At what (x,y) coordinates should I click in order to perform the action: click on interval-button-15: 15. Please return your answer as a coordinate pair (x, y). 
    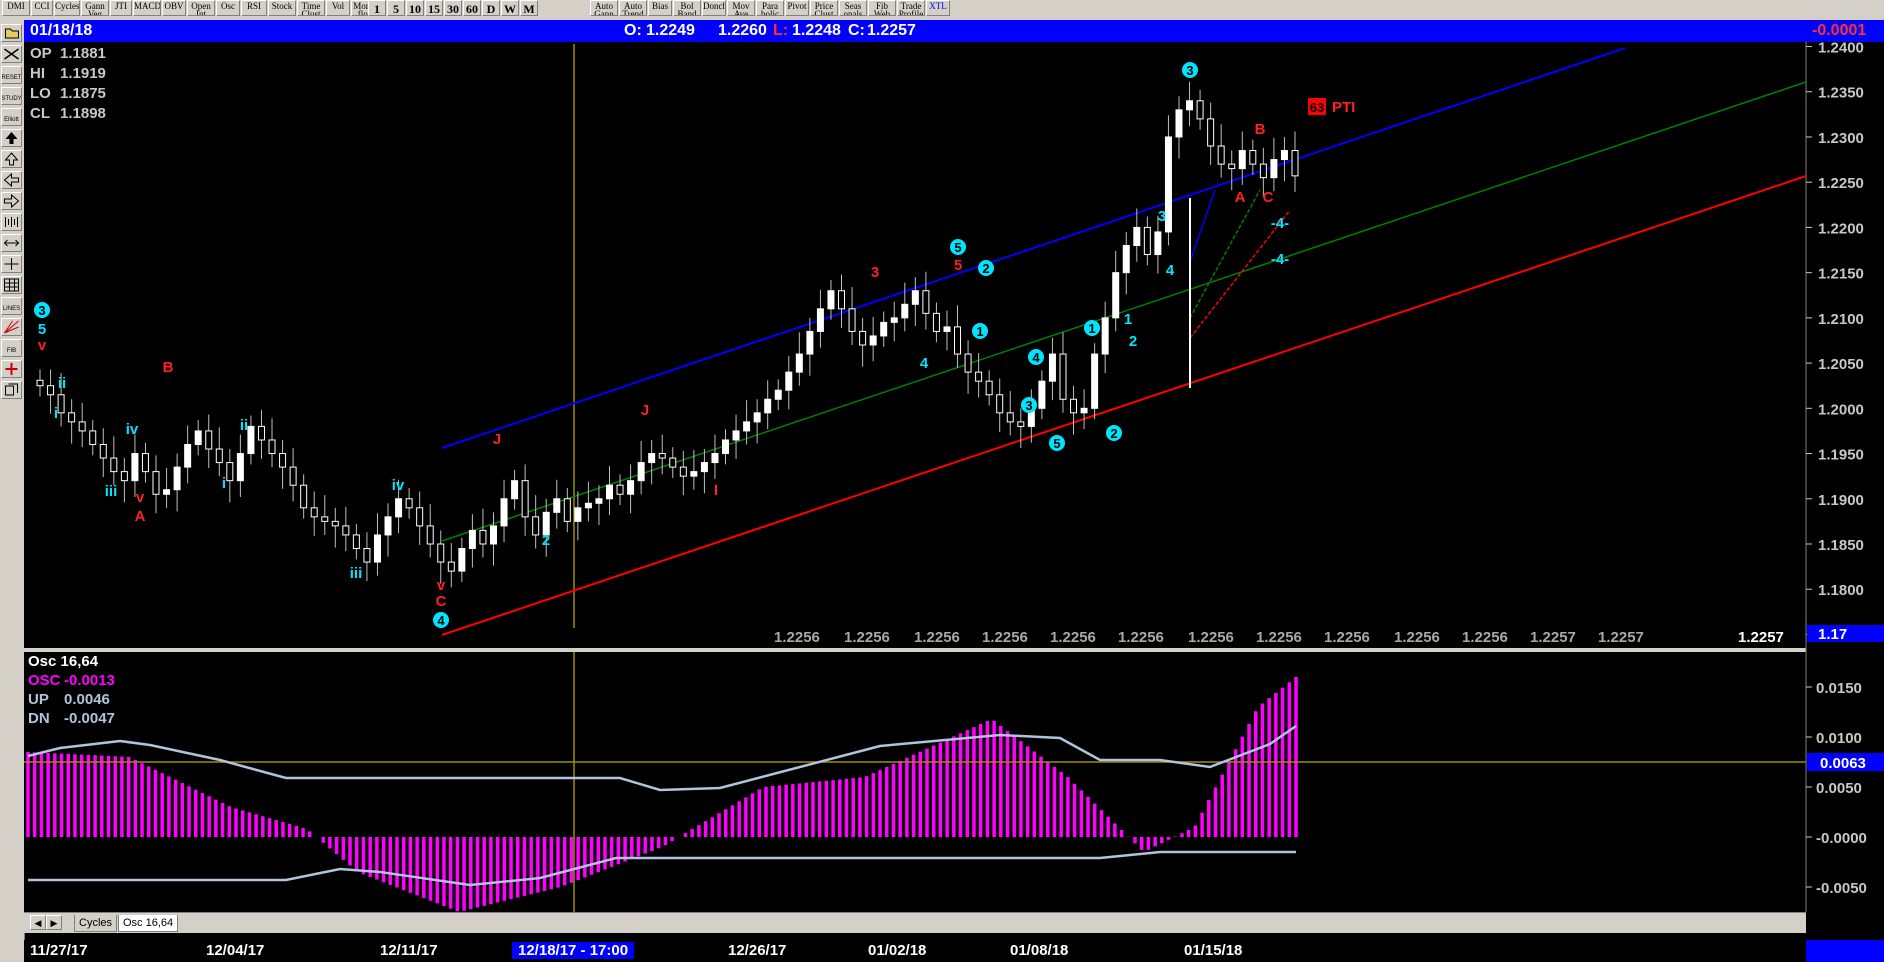
    Looking at the image, I should click on (434, 8).